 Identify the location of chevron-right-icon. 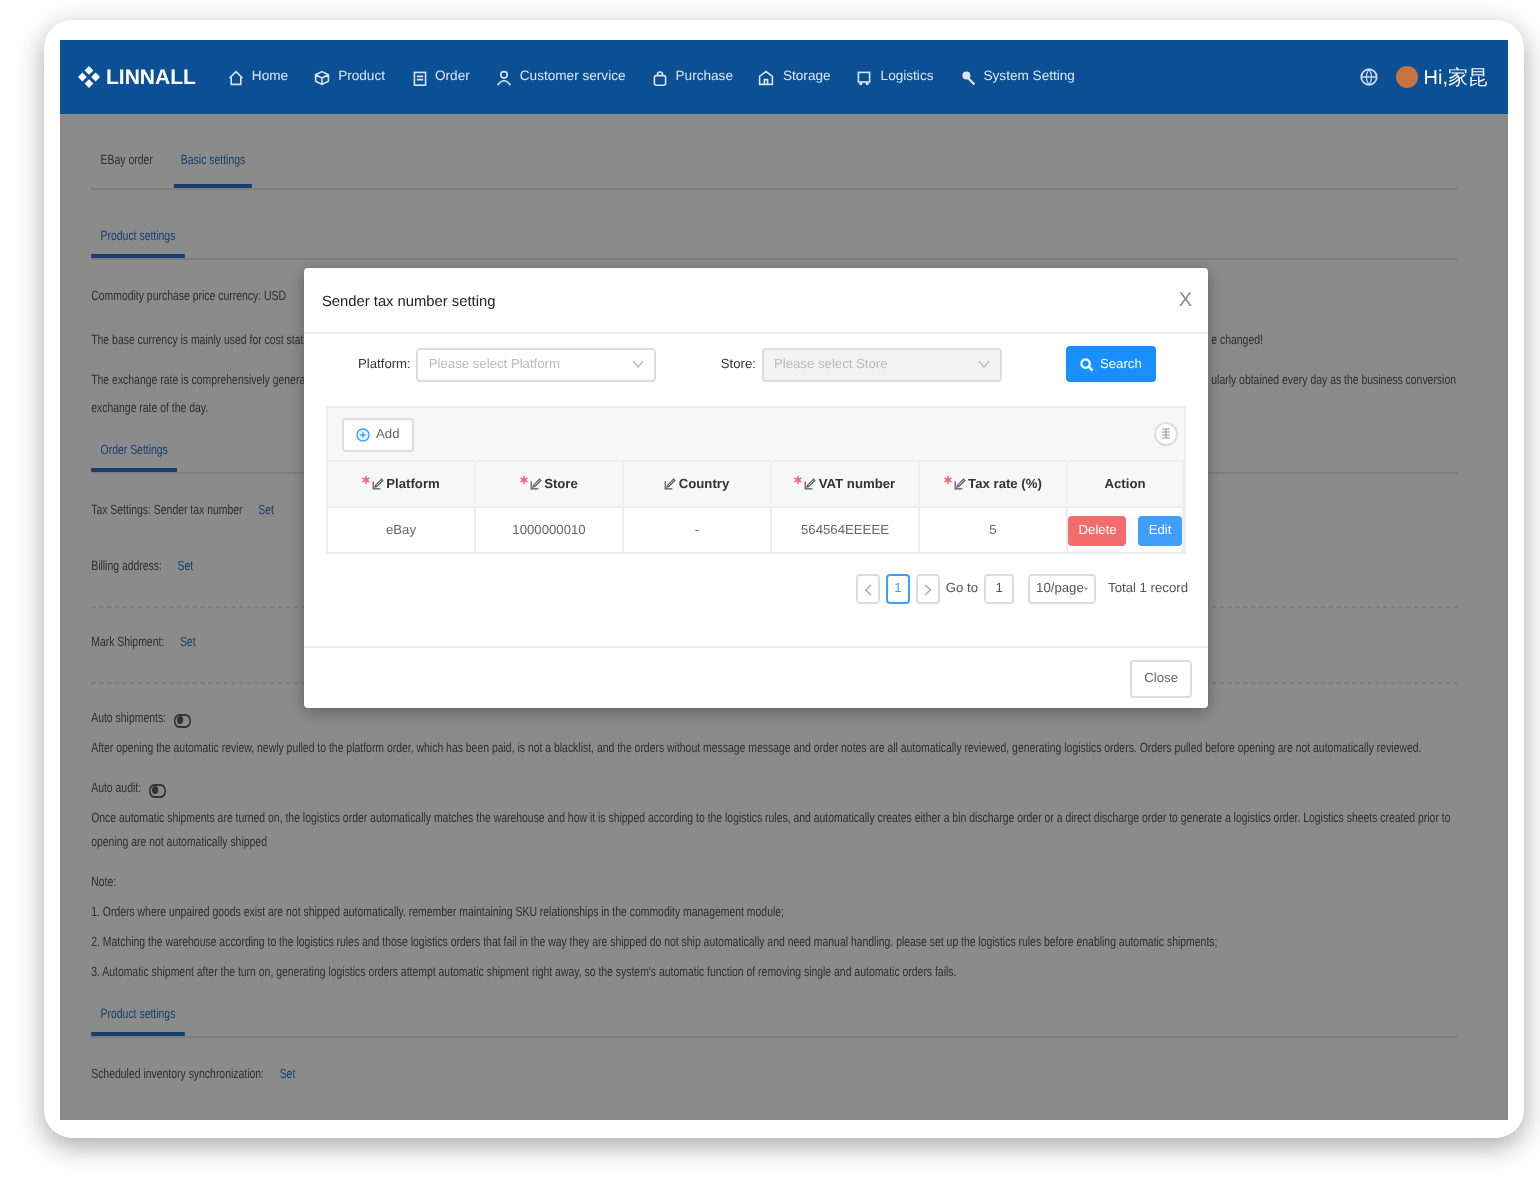
(927, 589).